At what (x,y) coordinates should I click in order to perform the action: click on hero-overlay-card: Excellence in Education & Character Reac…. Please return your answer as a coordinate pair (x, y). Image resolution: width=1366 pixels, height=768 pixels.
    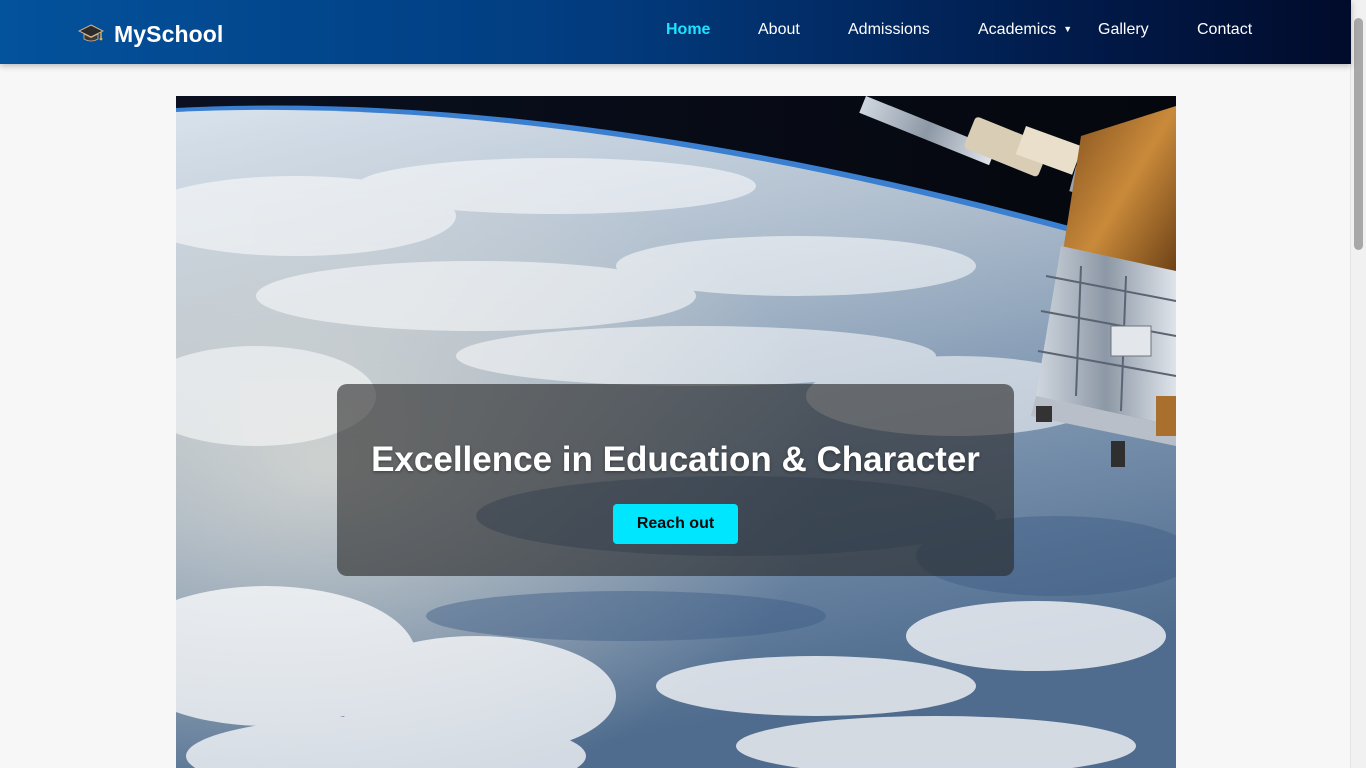
    Looking at the image, I should click on (675, 480).